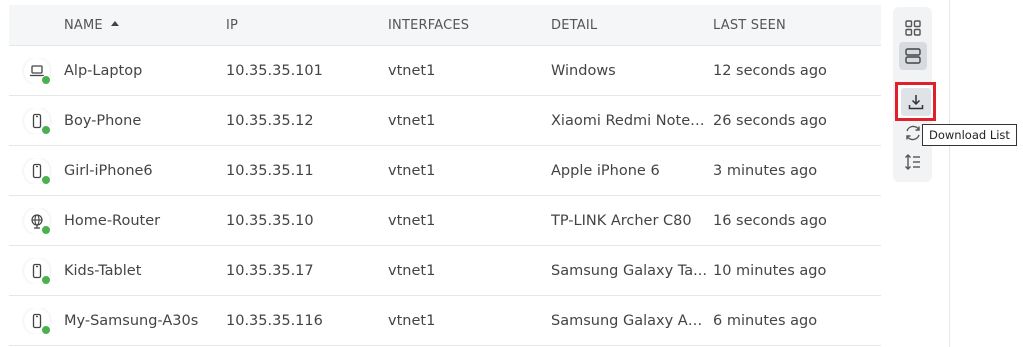 Image resolution: width=1023 pixels, height=347 pixels. I want to click on device-name: Boy-Phone, so click(103, 120).